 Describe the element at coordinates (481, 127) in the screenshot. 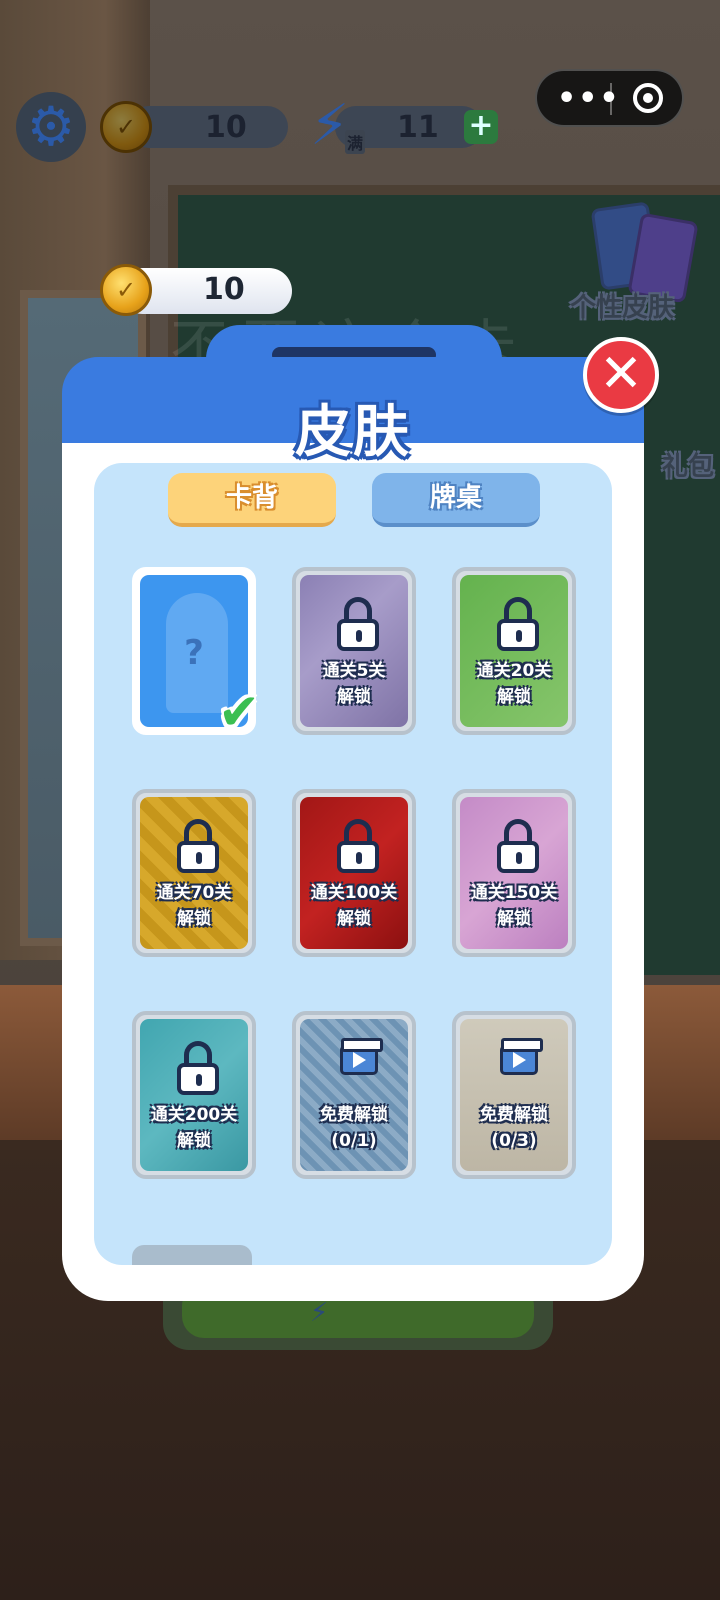

I see `add-energy-button: +` at that location.